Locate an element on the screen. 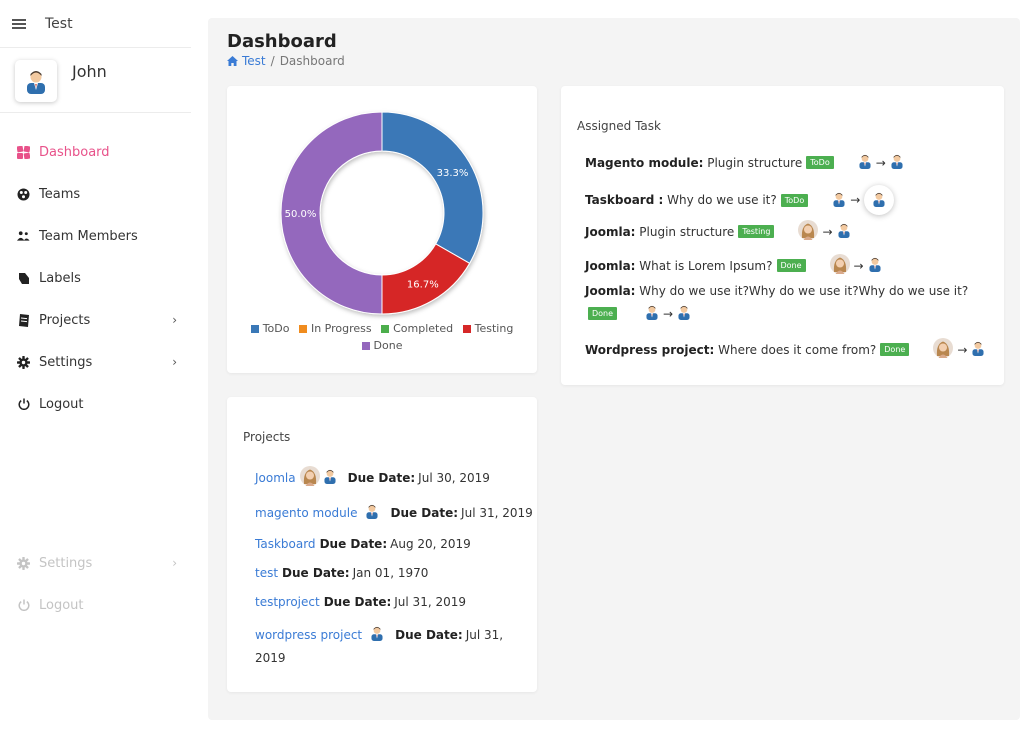  assigned-task-title: Assigned Task is located at coordinates (619, 126).